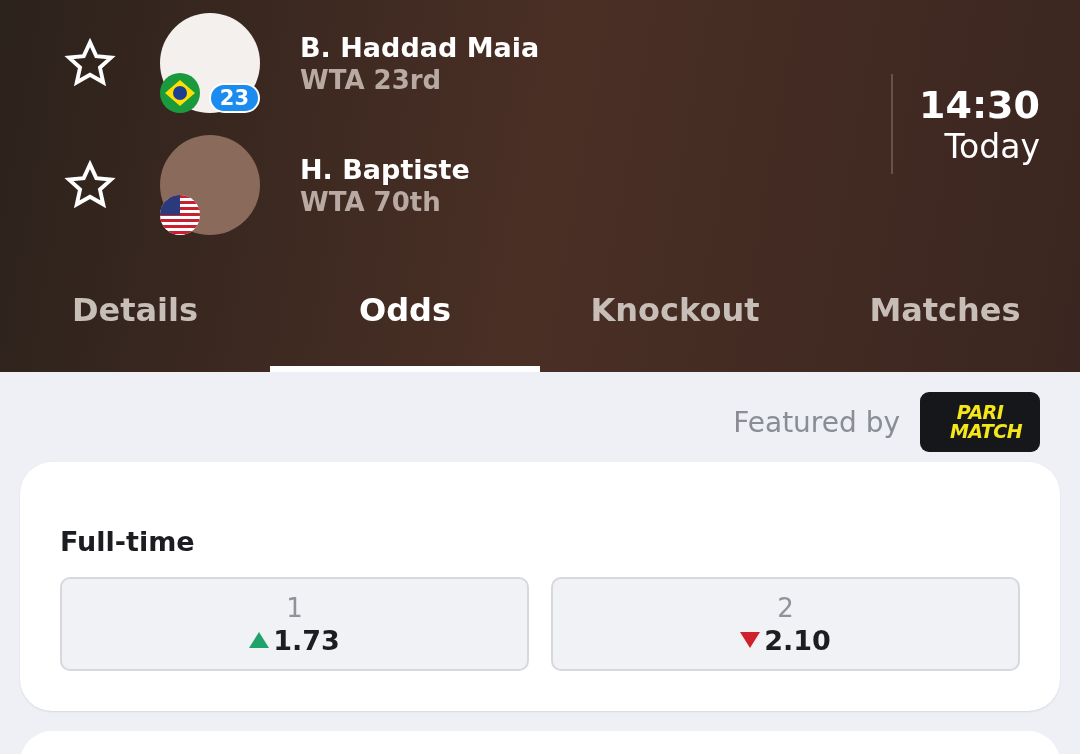 Image resolution: width=1080 pixels, height=754 pixels. I want to click on tab: Knockout, so click(675, 304).